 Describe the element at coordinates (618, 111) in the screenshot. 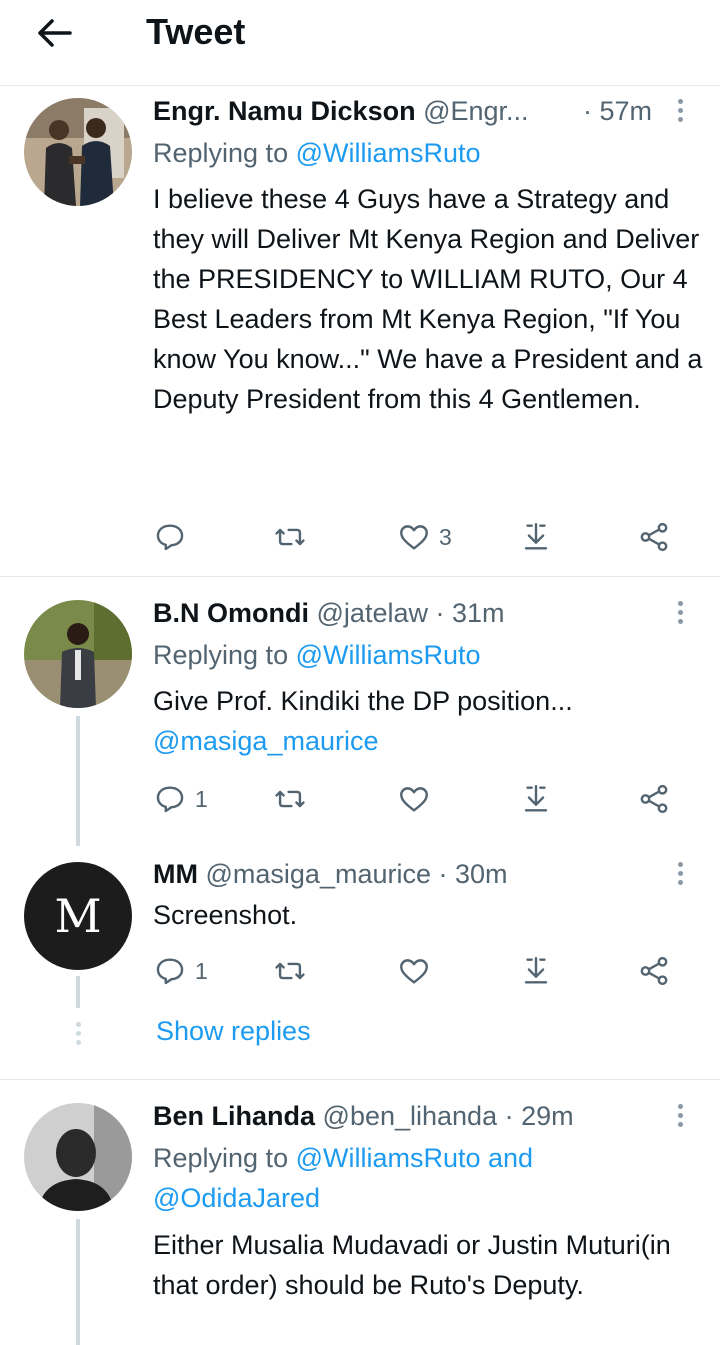

I see `timestamp: · 57m` at that location.